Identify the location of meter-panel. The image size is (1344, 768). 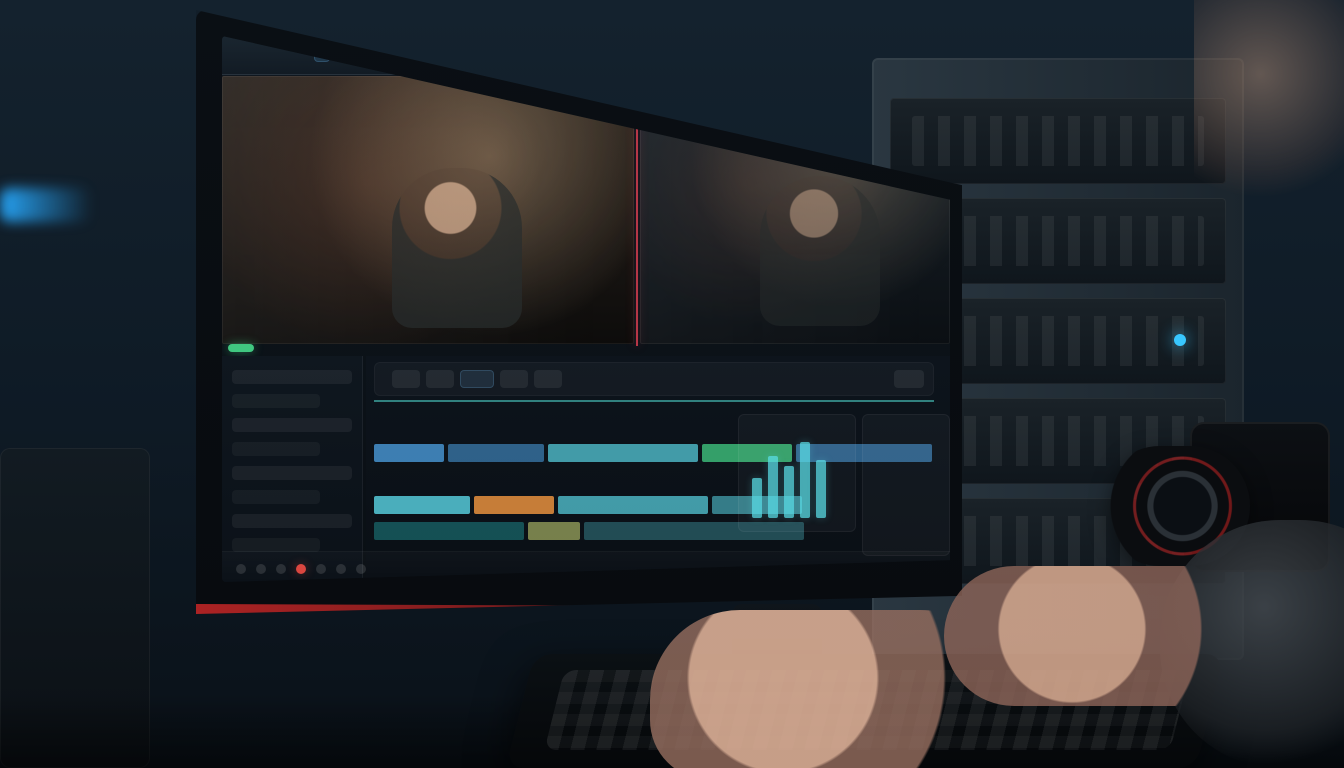
(797, 473).